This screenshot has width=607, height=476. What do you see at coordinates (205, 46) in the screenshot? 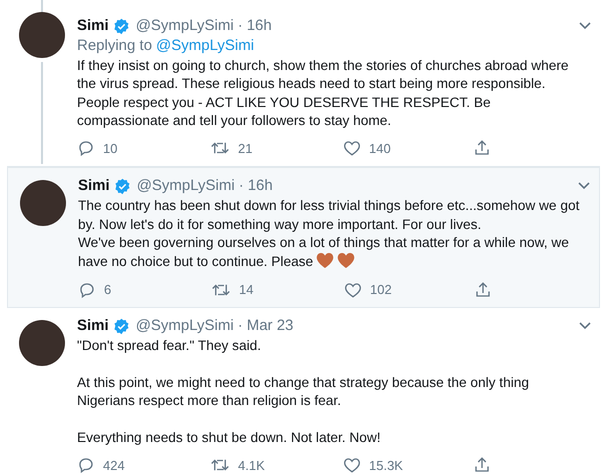
I see `mention-link: @SympLySimi` at bounding box center [205, 46].